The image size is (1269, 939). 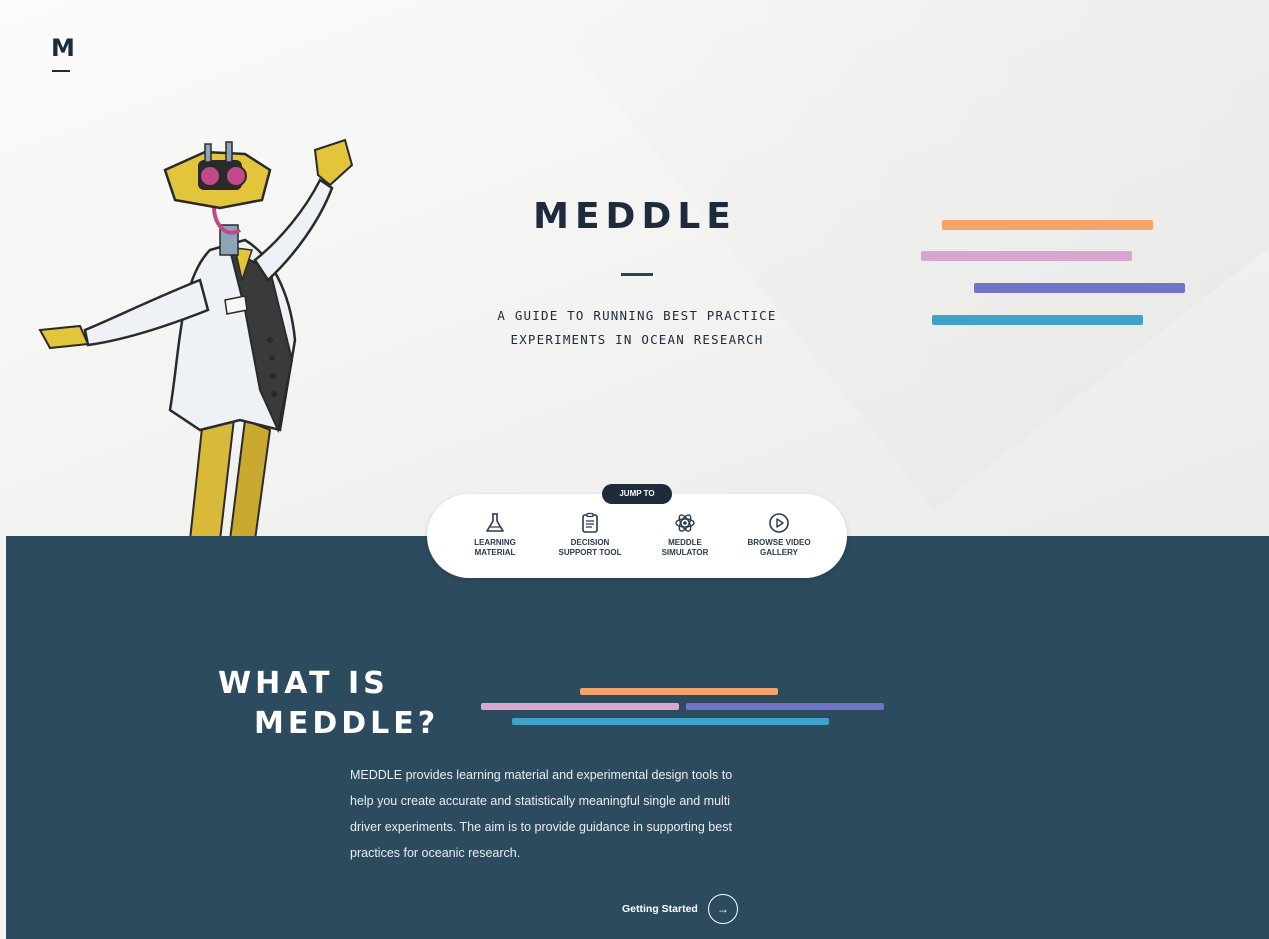 I want to click on getting-started-button: Getting Started →, so click(x=680, y=909).